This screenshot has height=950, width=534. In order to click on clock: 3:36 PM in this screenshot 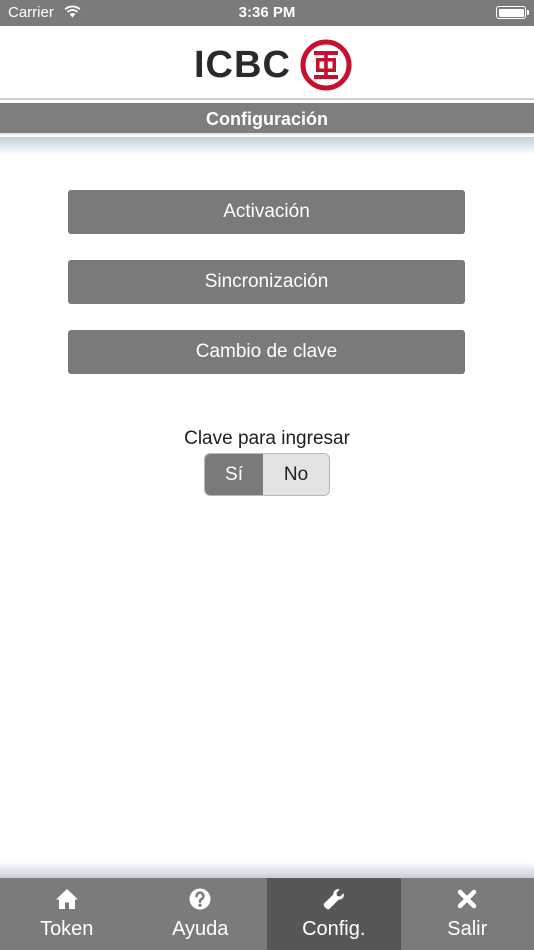, I will do `click(267, 12)`.